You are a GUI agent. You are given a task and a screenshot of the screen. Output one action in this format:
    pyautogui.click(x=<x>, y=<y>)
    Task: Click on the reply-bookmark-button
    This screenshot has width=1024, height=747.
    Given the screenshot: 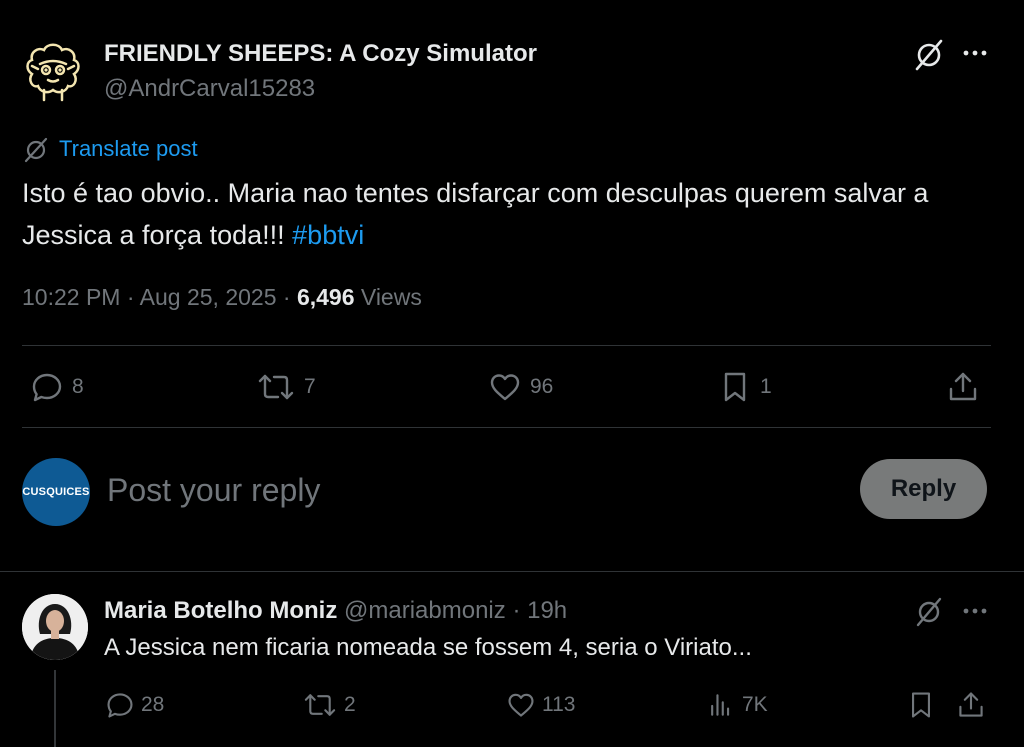 What is the action you would take?
    pyautogui.click(x=921, y=705)
    